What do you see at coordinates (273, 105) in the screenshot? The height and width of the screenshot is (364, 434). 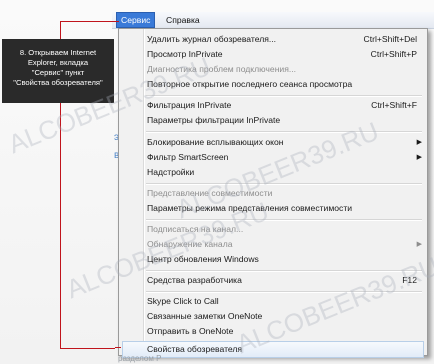 I see `menu-item-inprivate-filtering: Фильтрация InPrivate Ctrl+Shift+F` at bounding box center [273, 105].